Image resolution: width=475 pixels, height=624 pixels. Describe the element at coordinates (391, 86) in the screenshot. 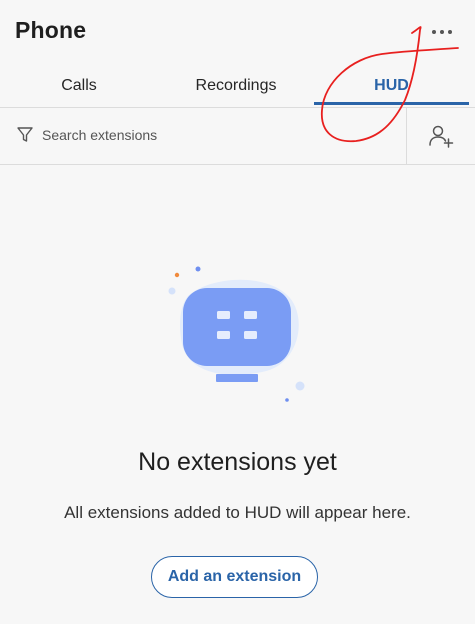

I see `tab-hud: HUD` at that location.